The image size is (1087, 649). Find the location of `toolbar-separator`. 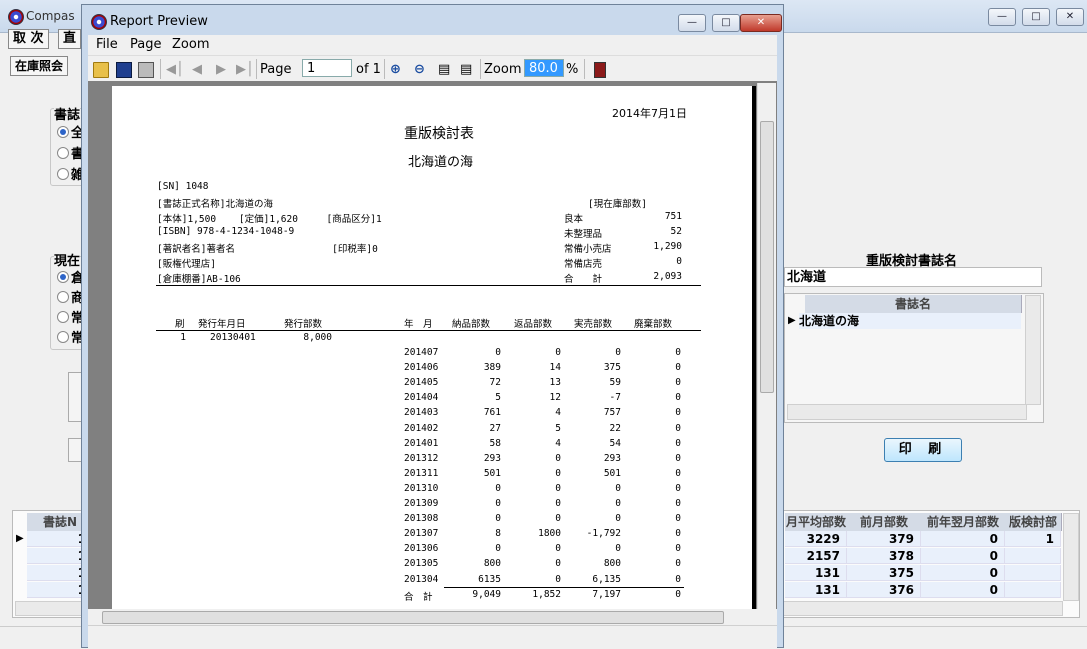

toolbar-separator is located at coordinates (584, 69).